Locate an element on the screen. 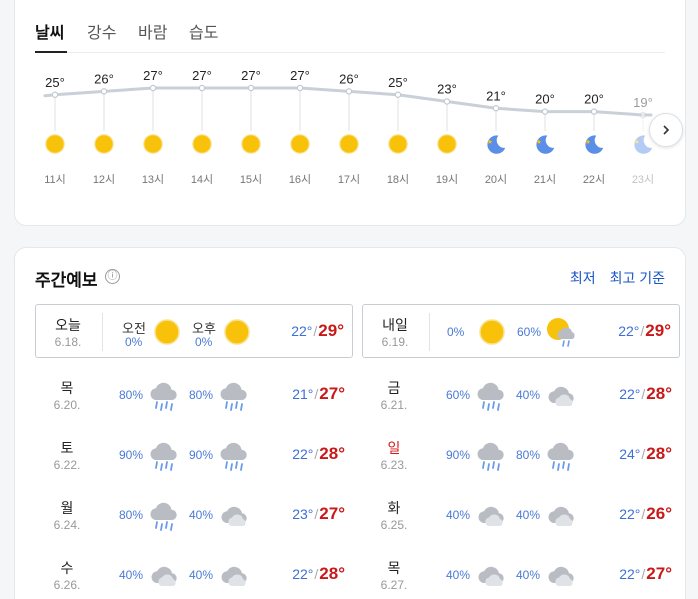 The height and width of the screenshot is (599, 698). day-forecast-6: 월 6.24. 80% 40% 23°/27° is located at coordinates (194, 515).